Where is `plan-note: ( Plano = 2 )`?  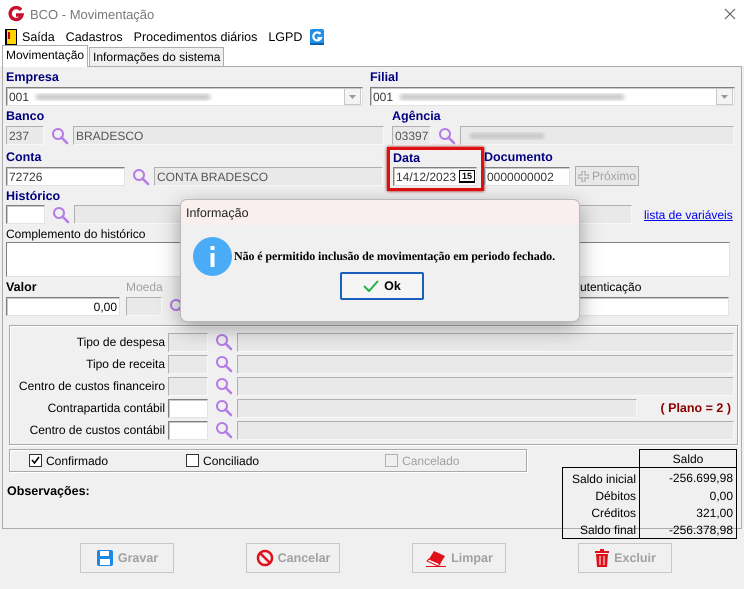
plan-note: ( Plano = 2 ) is located at coordinates (695, 408).